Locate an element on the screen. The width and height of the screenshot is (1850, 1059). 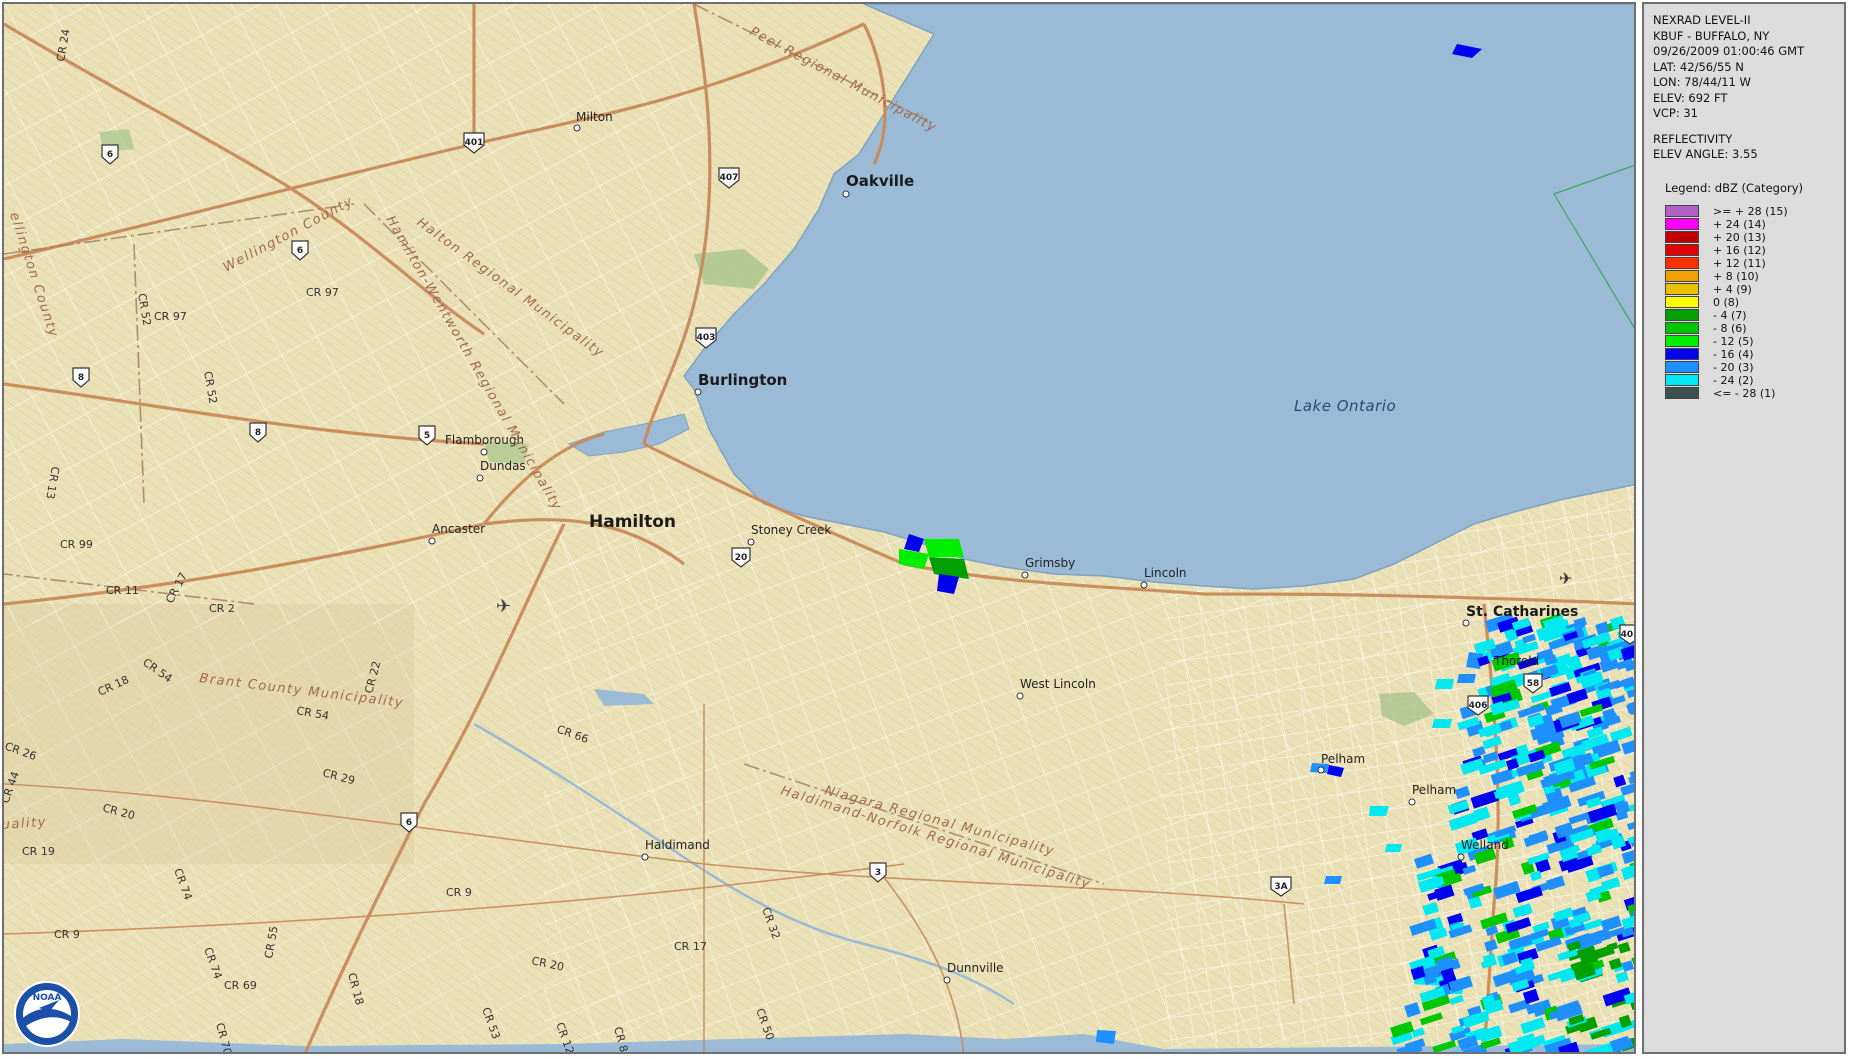
legend-item: + 12 (11) is located at coordinates (1750, 263).